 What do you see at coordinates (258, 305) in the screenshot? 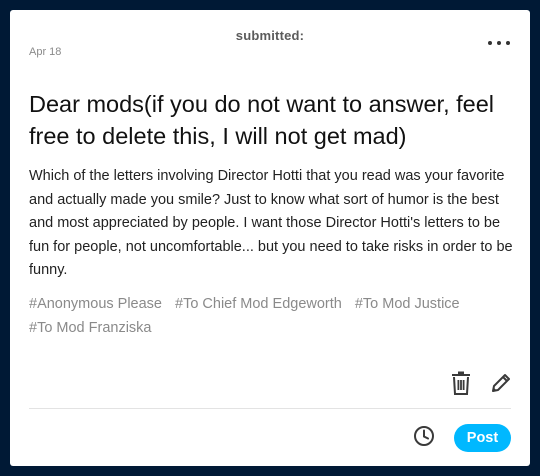
I see `tag-link: #To Chief Mod Edgeworth` at bounding box center [258, 305].